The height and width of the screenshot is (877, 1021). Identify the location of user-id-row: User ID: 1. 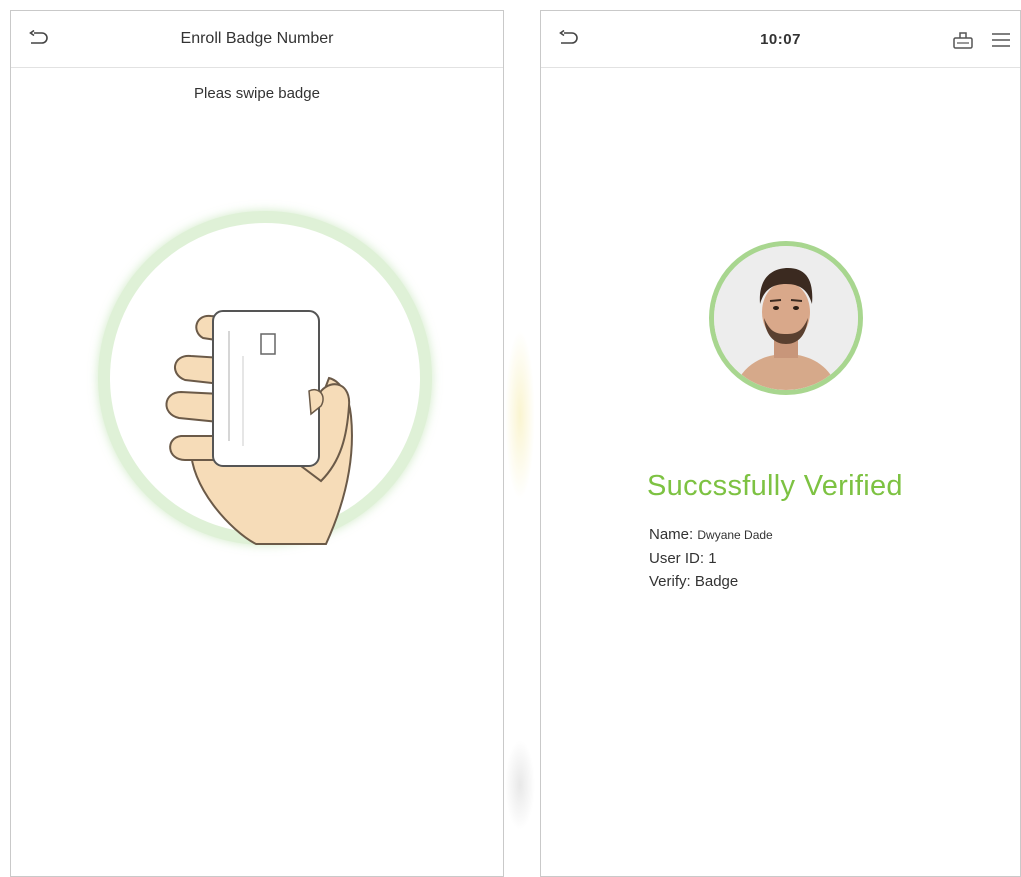
(711, 558).